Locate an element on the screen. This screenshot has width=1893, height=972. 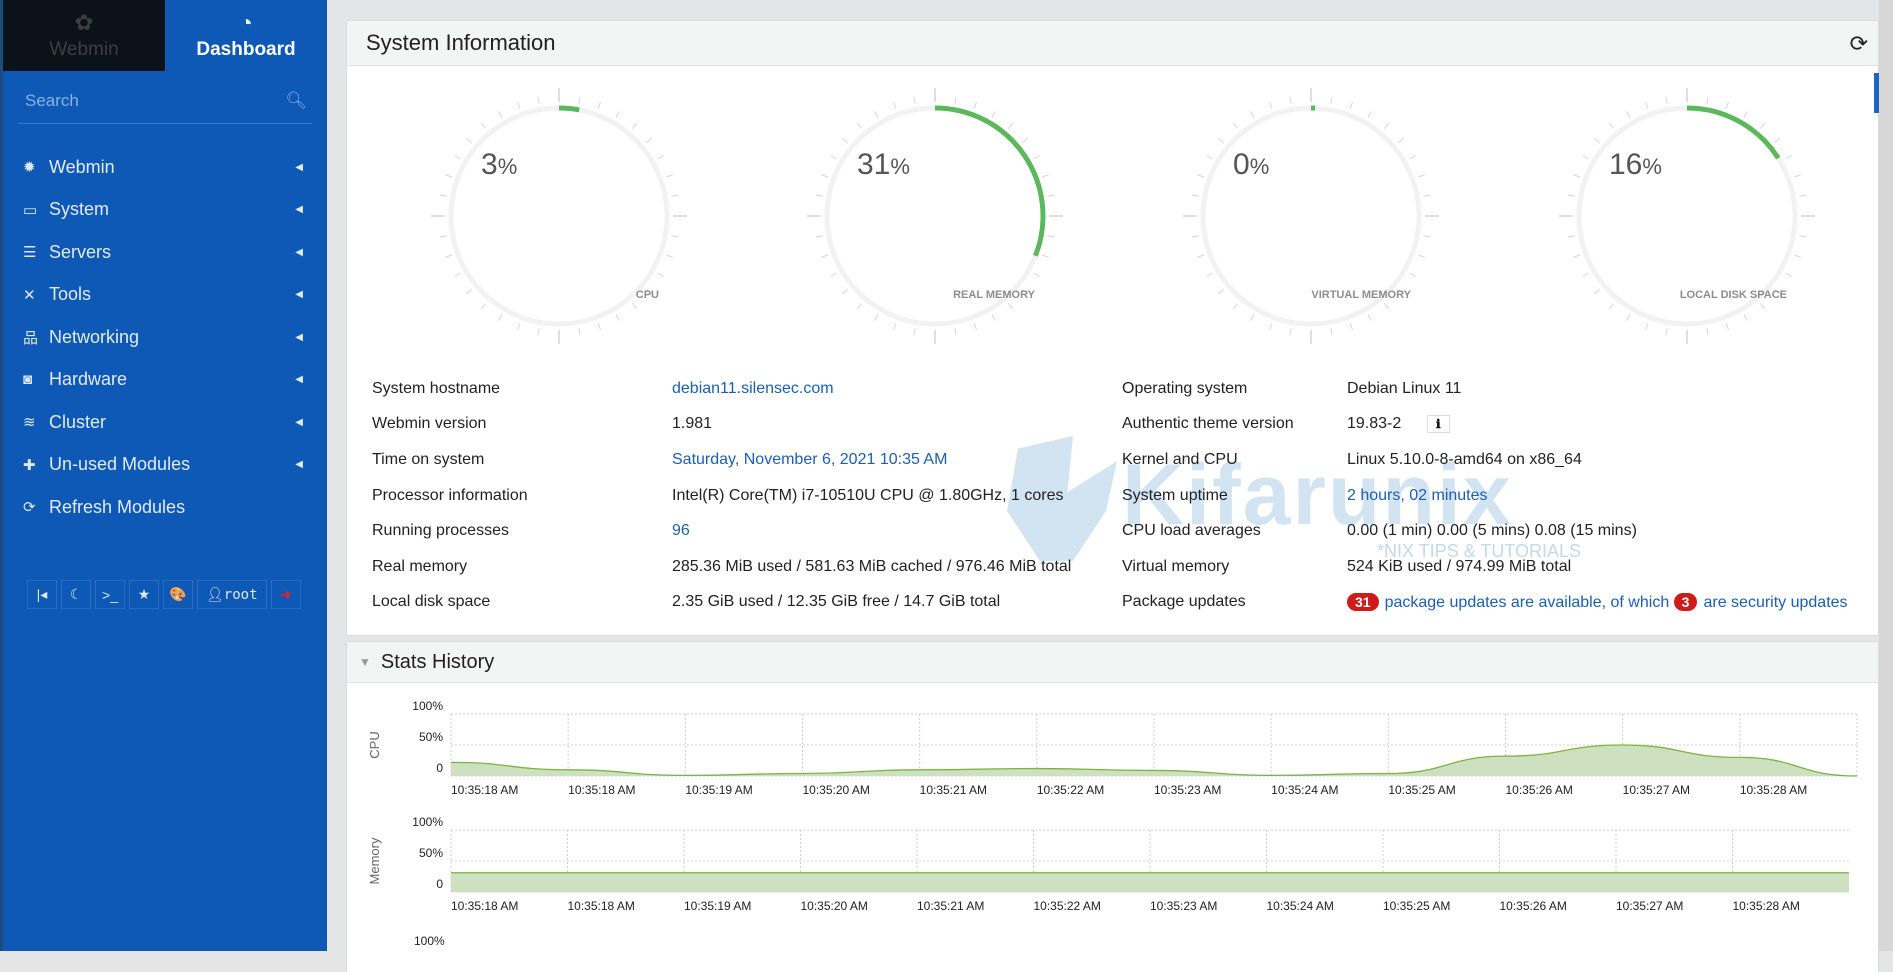
sidebar-item-system: ▭System◀ is located at coordinates (165, 210).